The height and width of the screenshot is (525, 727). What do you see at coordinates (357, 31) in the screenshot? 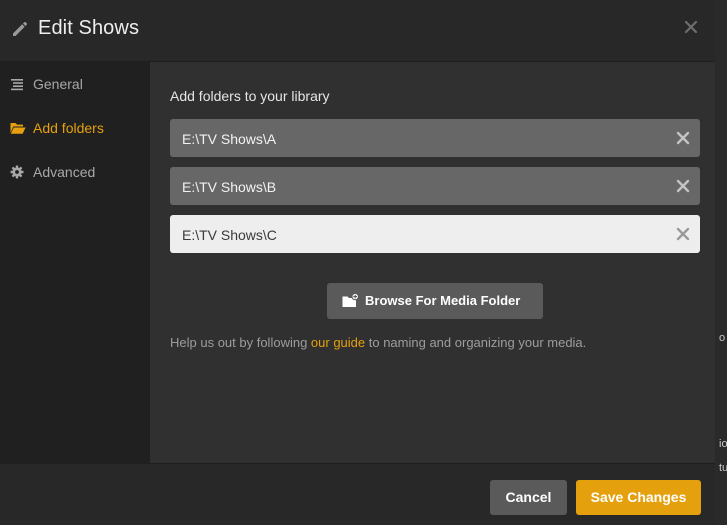
I see `dialog-header: Edit Shows` at bounding box center [357, 31].